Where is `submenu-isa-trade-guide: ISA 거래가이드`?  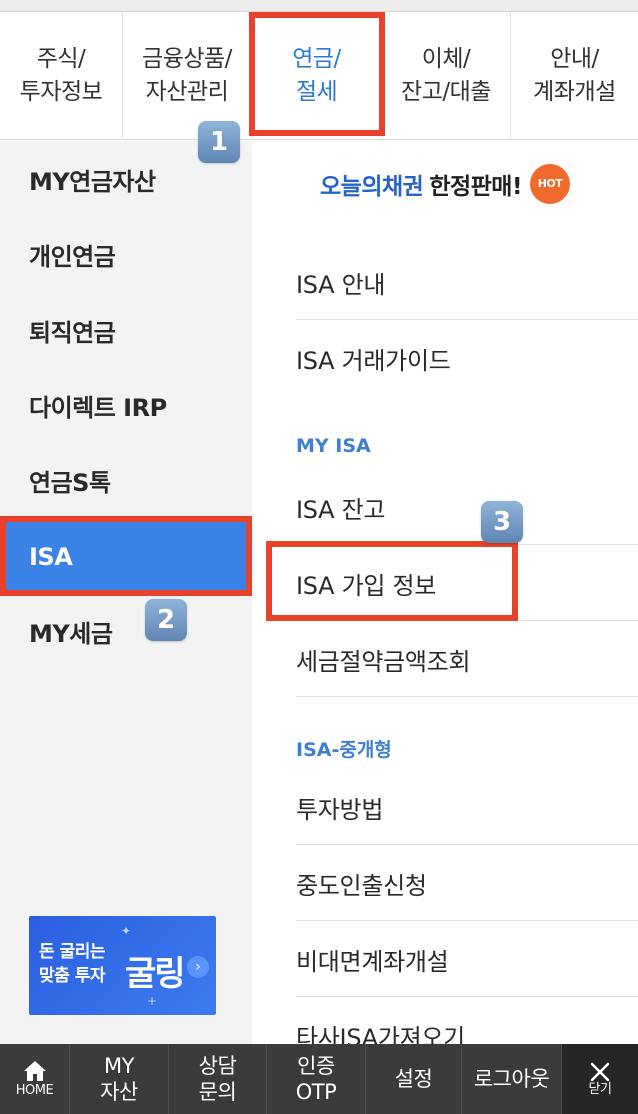
submenu-isa-trade-guide: ISA 거래가이드 is located at coordinates (467, 358).